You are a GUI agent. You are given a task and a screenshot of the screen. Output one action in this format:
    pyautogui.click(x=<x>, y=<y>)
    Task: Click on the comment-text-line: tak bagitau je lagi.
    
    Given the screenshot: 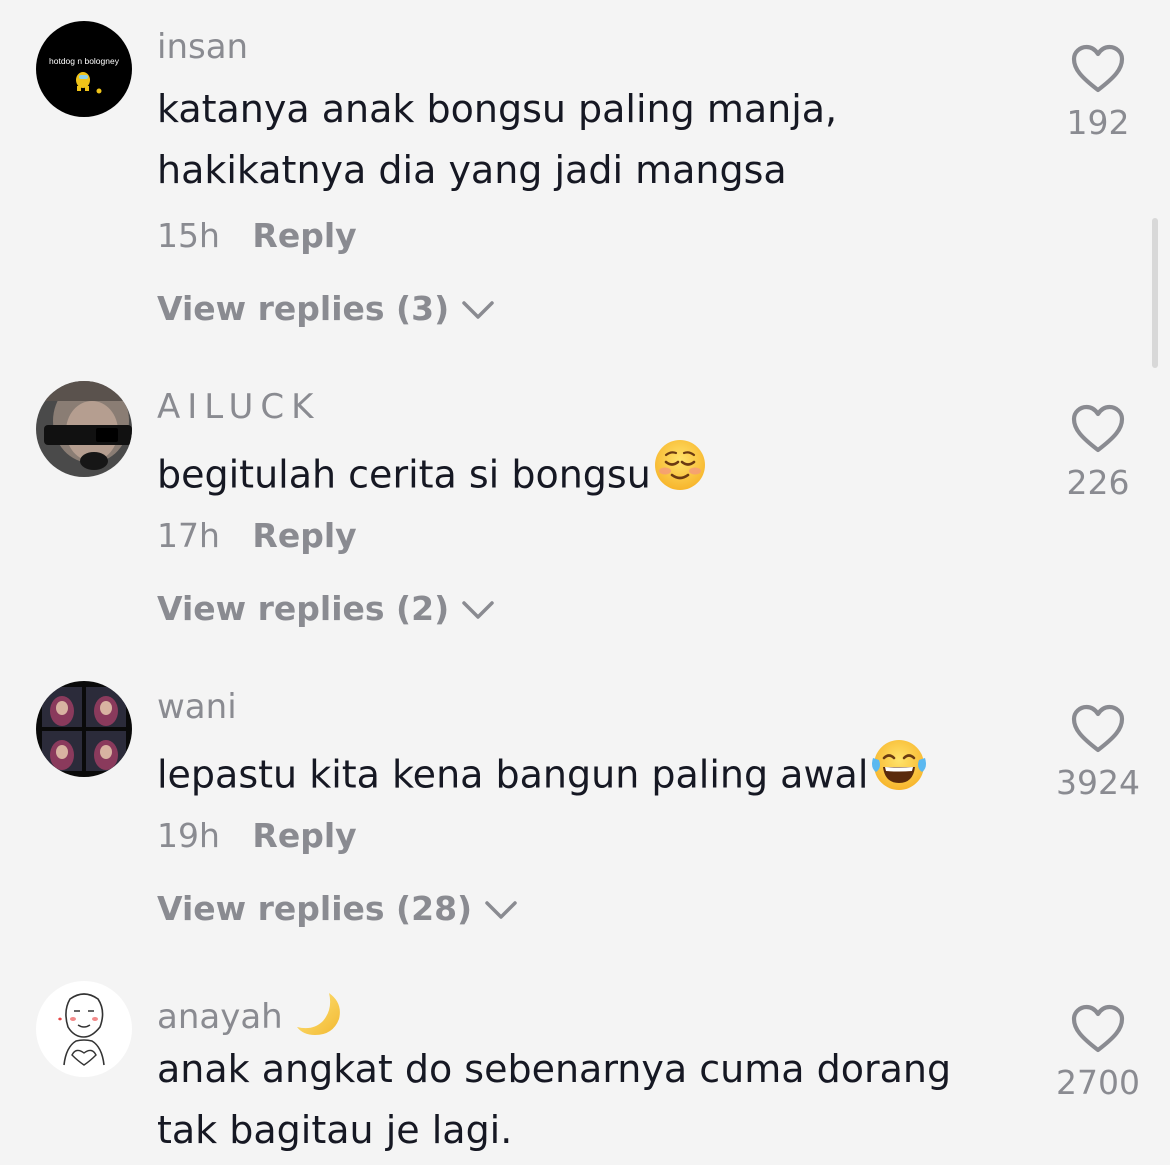 What is the action you would take?
    pyautogui.click(x=335, y=1130)
    